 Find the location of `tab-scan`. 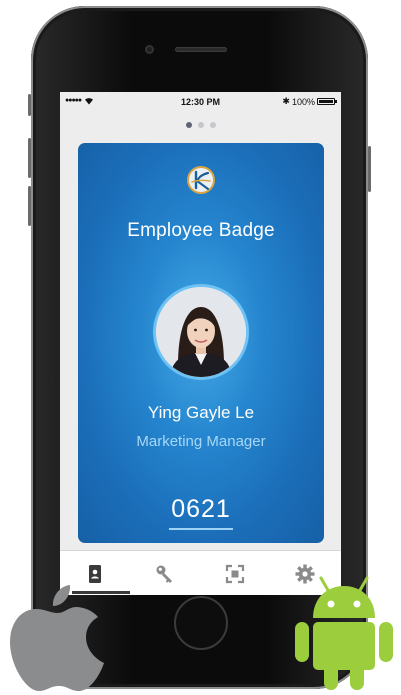

tab-scan is located at coordinates (235, 573).